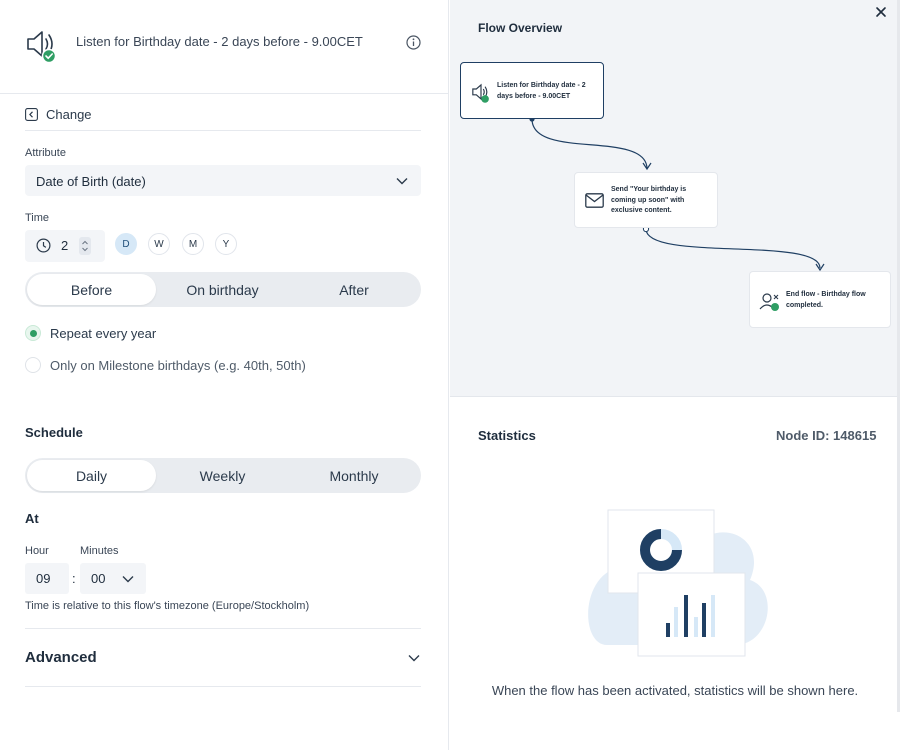 The height and width of the screenshot is (750, 900). What do you see at coordinates (91, 289) in the screenshot?
I see `before-option: Before` at bounding box center [91, 289].